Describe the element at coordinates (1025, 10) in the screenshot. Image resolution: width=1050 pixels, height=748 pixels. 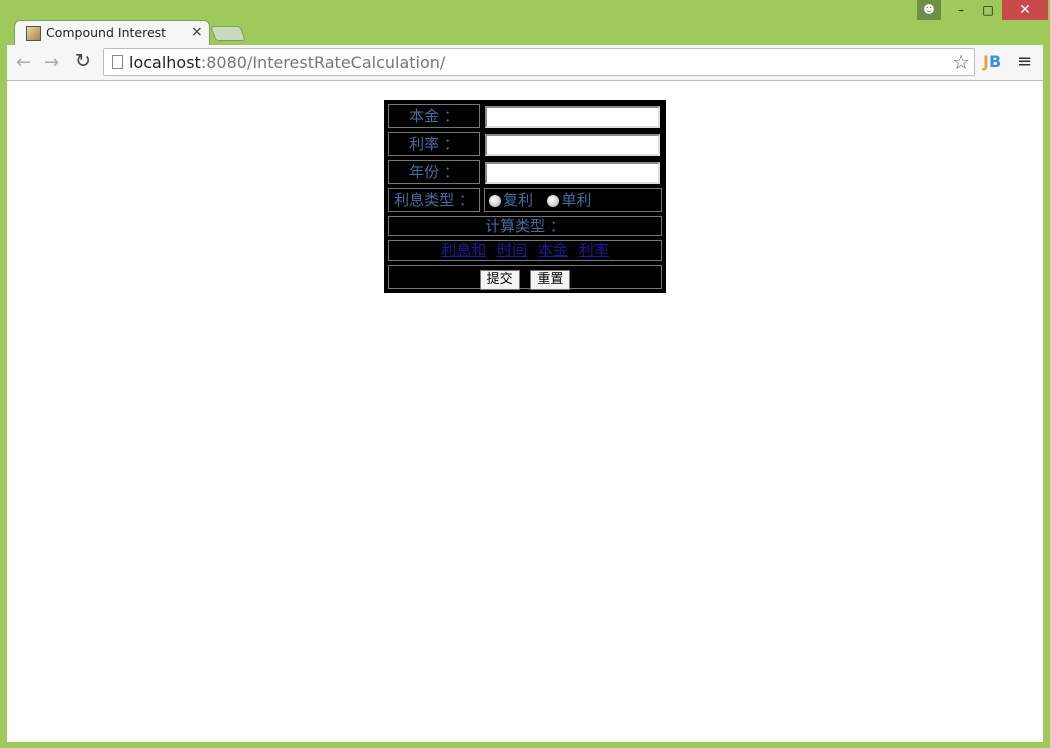
I see `close-window-button: ✕` at that location.